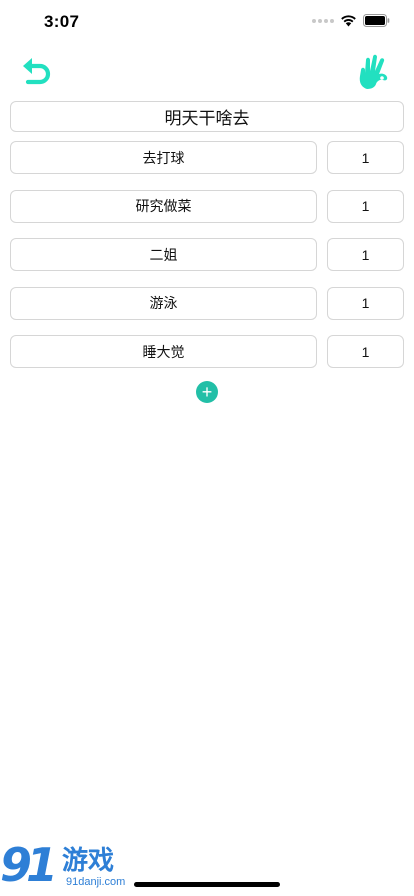  Describe the element at coordinates (96, 882) in the screenshot. I see `watermark-url: 91danji.com` at that location.